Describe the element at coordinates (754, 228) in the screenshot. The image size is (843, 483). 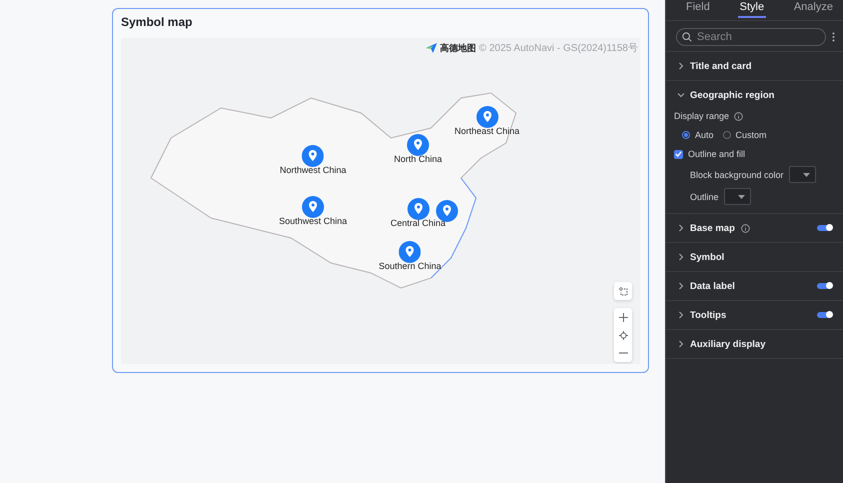
I see `section-header: Base map` at that location.